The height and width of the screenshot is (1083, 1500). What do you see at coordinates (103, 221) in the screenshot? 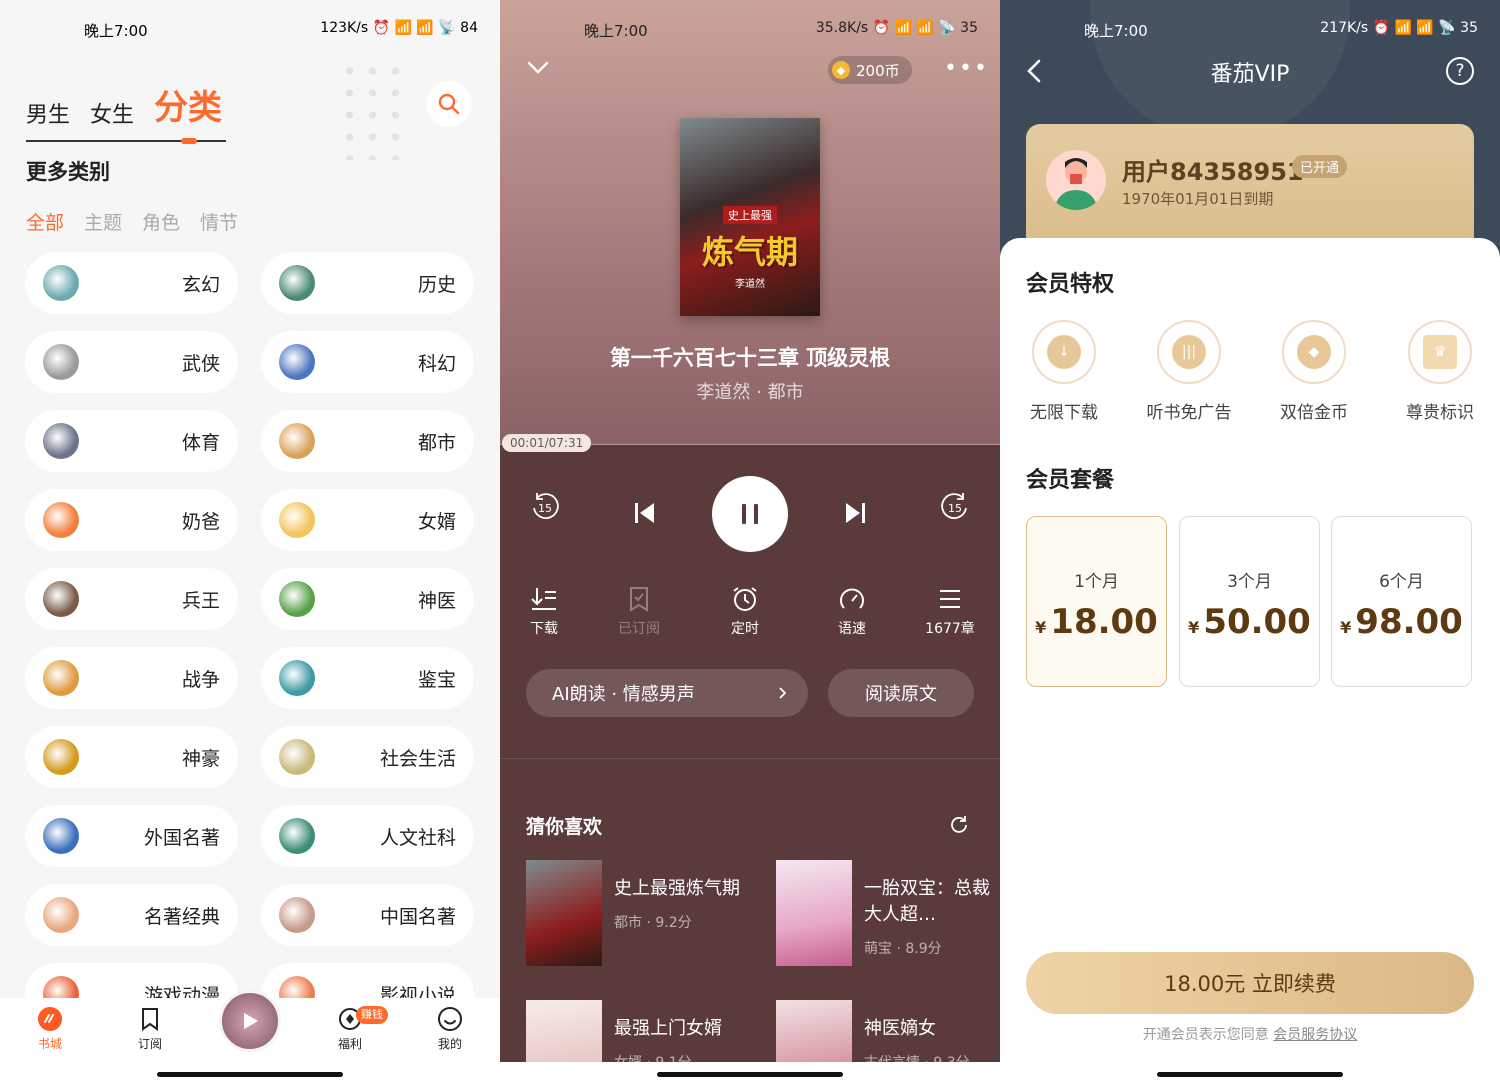
I see `filter-theme: 主题` at bounding box center [103, 221].